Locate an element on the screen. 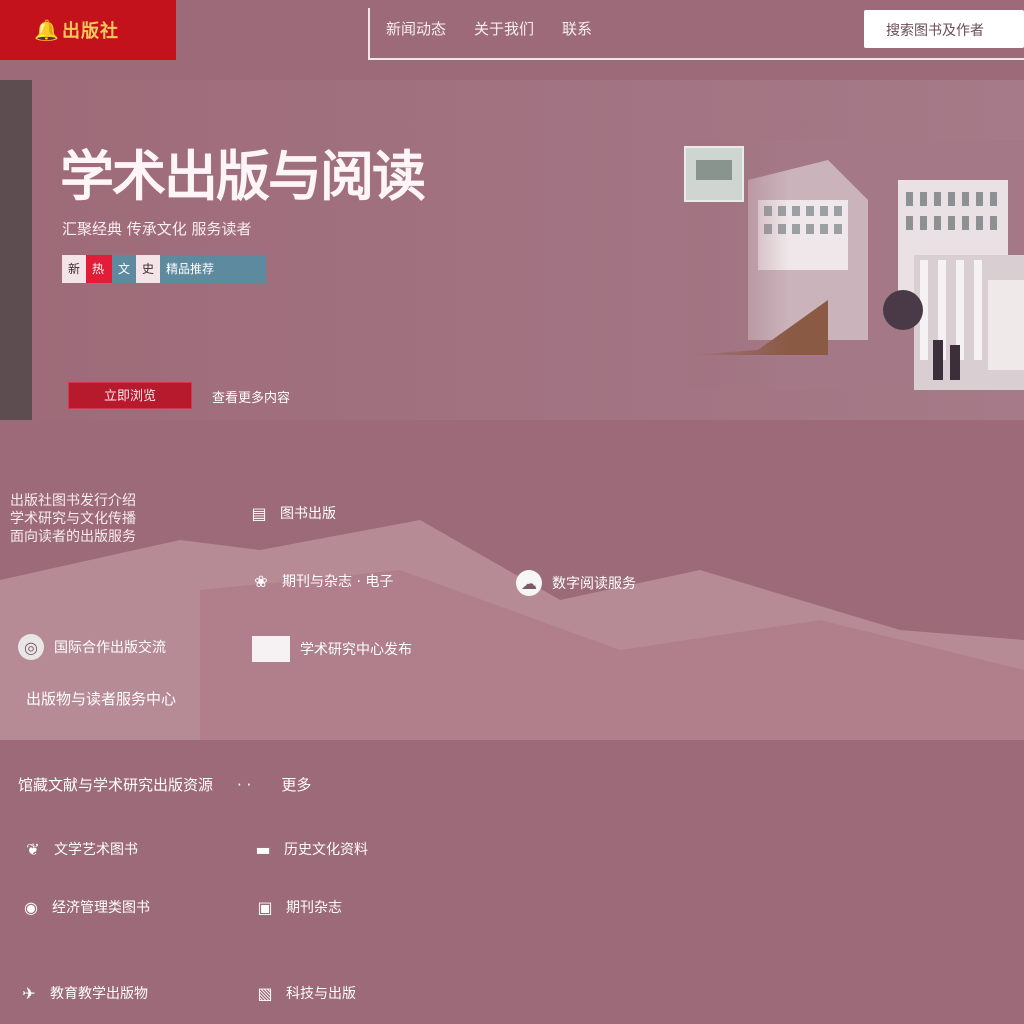 The width and height of the screenshot is (1024, 1024). link-item: ◉ 经济管理类图书 is located at coordinates (85, 907).